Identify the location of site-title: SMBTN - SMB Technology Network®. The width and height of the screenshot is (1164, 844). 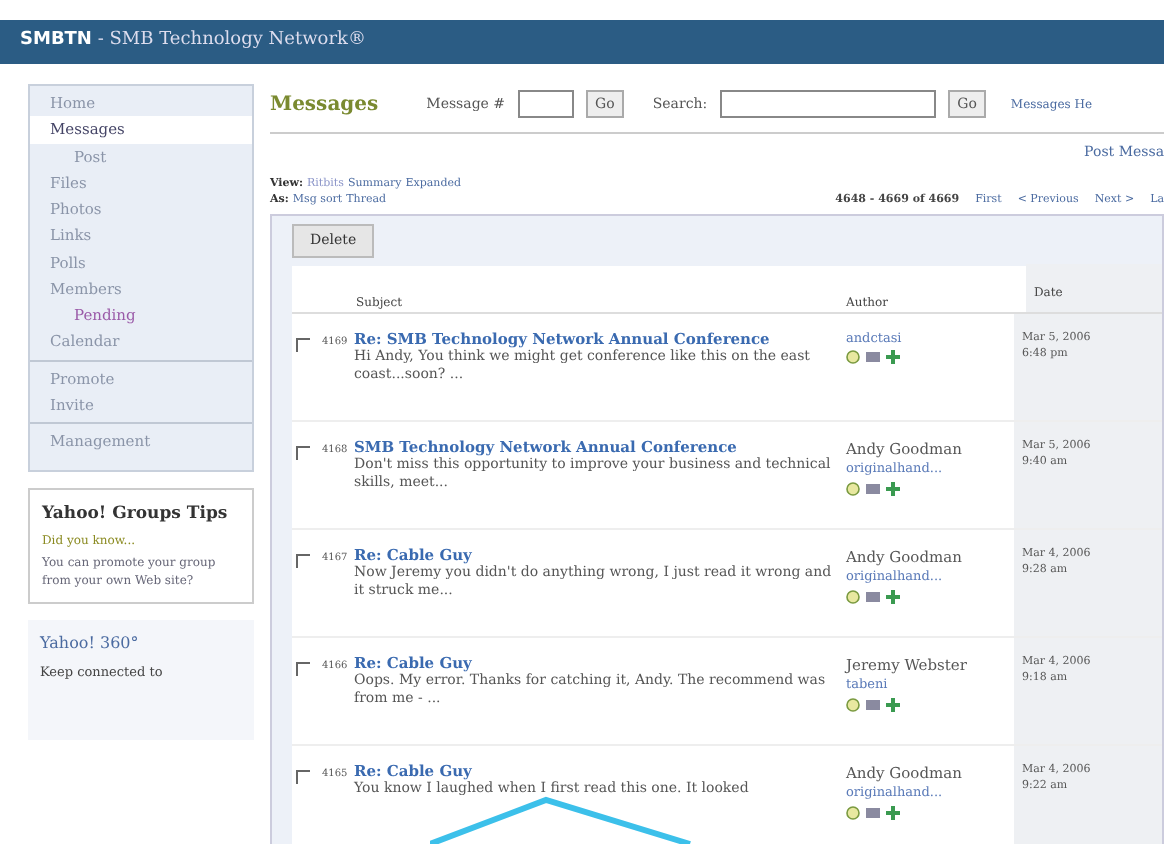
(193, 41).